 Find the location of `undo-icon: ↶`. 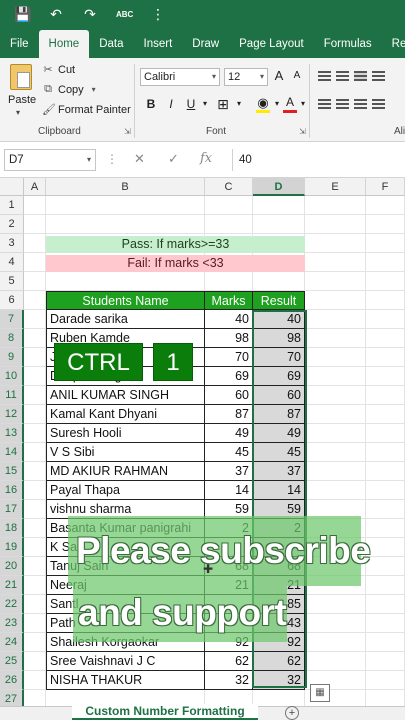

undo-icon: ↶ is located at coordinates (56, 14).